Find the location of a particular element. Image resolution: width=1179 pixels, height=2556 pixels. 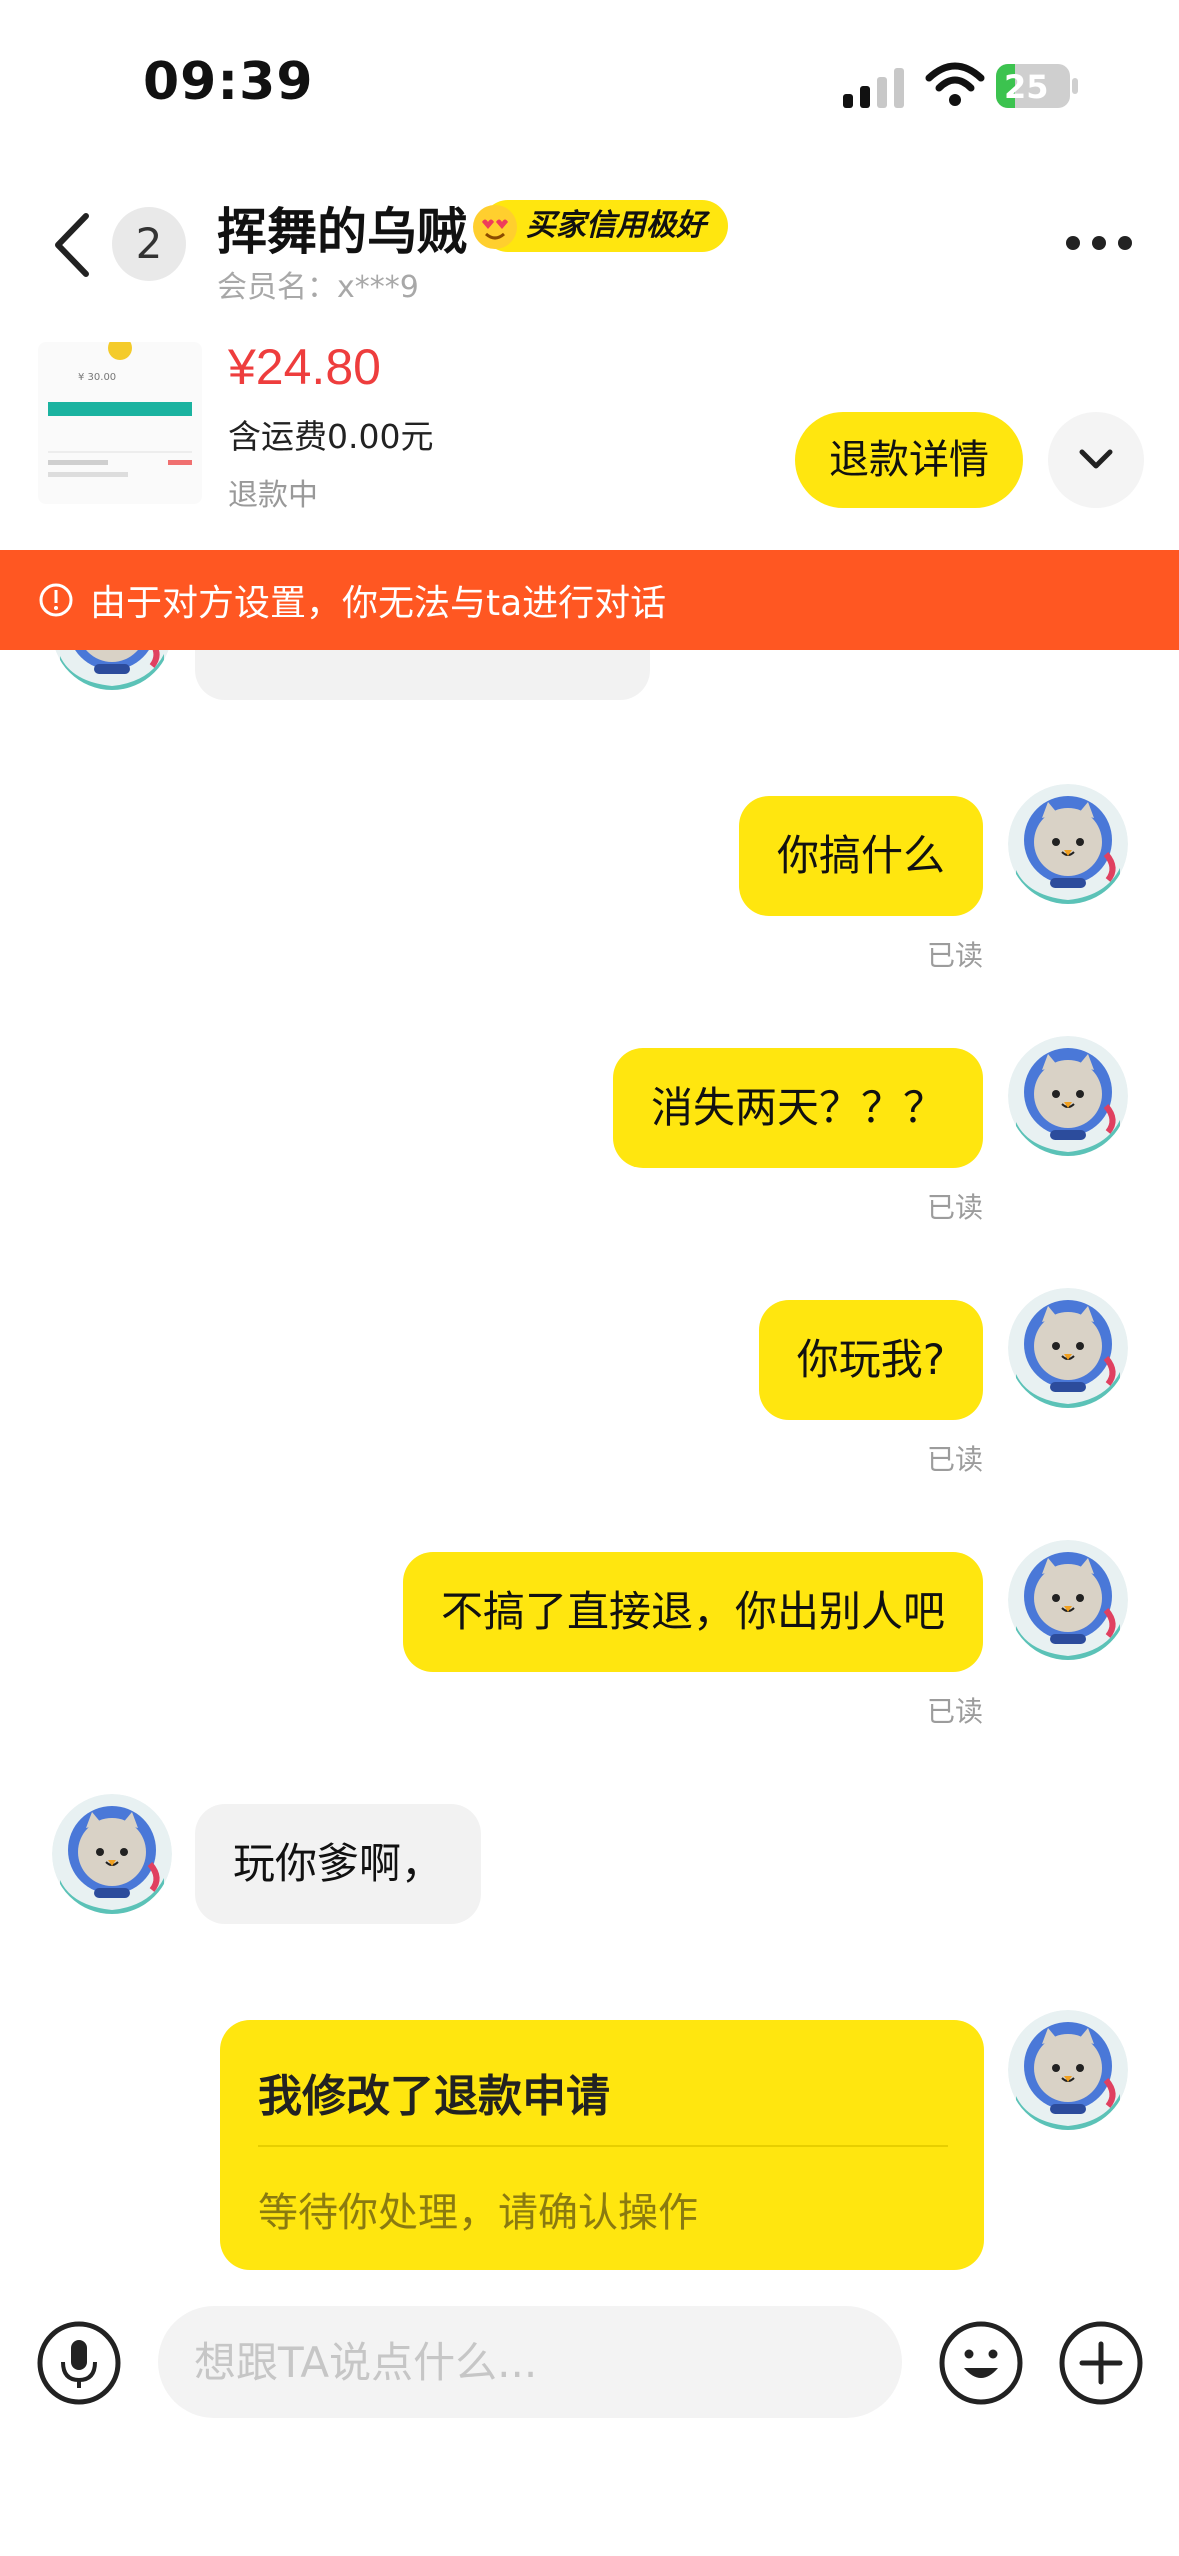

chevron-down-icon is located at coordinates (1096, 459).